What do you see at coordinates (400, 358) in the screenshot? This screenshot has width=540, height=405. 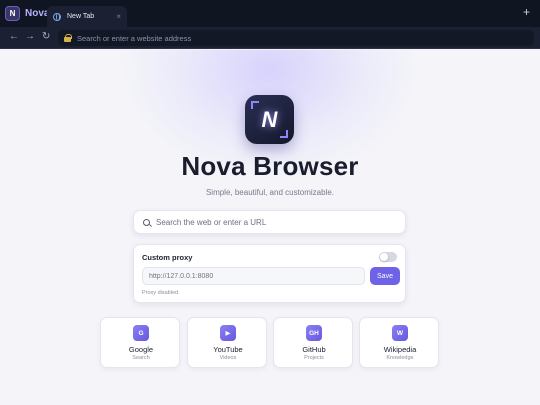 I see `shortcut-subtitle: Knowledge` at bounding box center [400, 358].